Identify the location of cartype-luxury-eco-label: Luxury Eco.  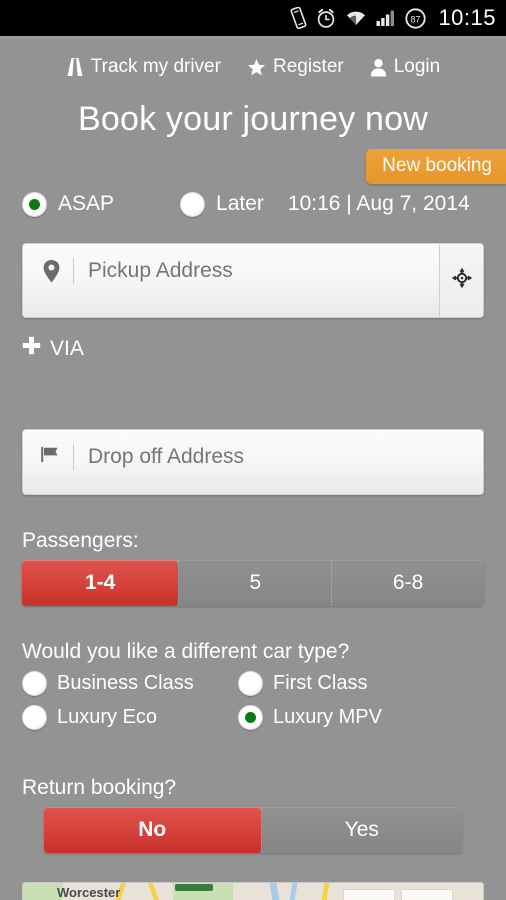
(107, 717).